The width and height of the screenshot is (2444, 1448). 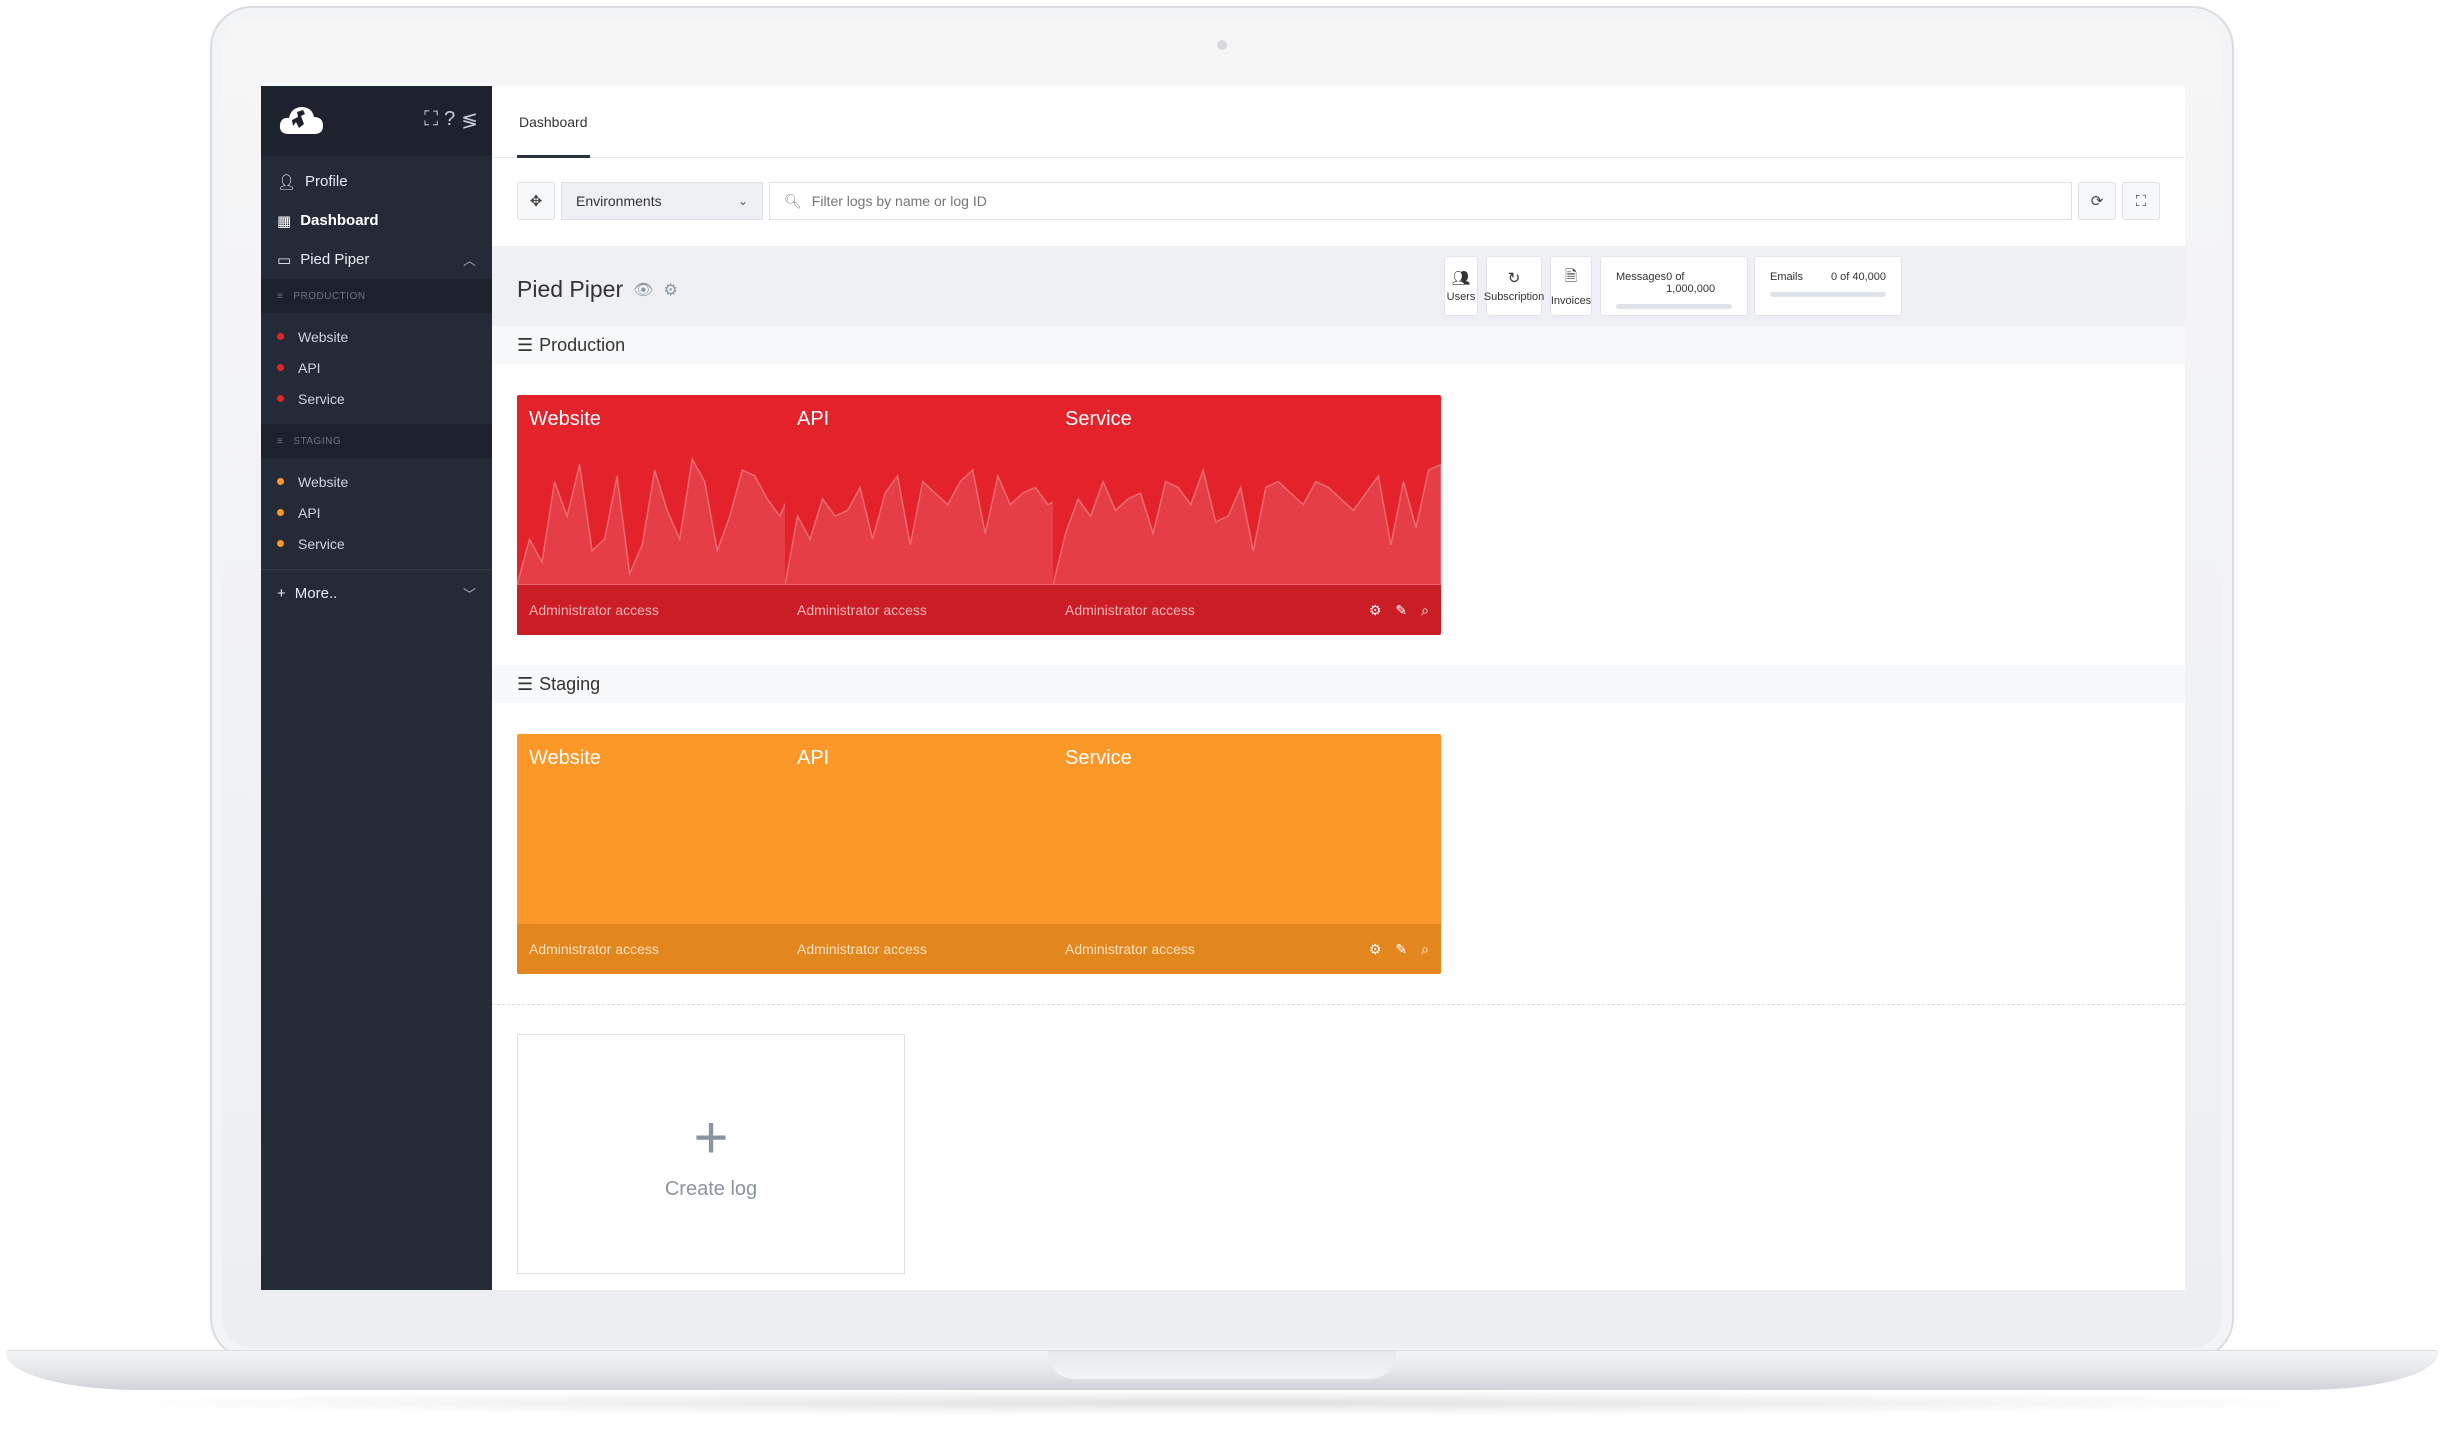 What do you see at coordinates (536, 201) in the screenshot?
I see `move-button: ✥` at bounding box center [536, 201].